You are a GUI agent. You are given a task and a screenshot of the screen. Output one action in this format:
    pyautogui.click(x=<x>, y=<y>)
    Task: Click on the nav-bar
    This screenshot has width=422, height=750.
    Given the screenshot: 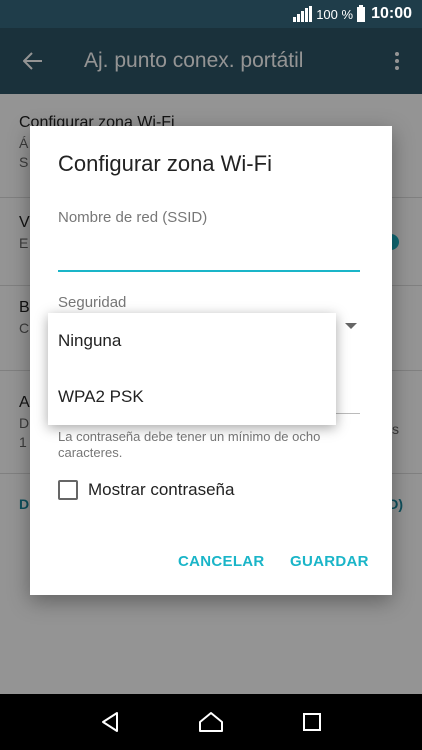 What is the action you would take?
    pyautogui.click(x=211, y=722)
    